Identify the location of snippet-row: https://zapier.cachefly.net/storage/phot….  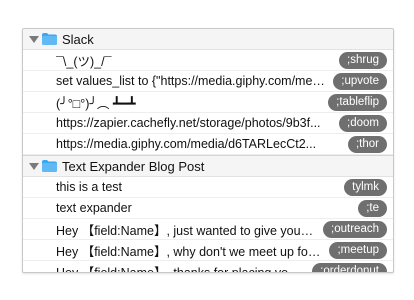
(208, 123).